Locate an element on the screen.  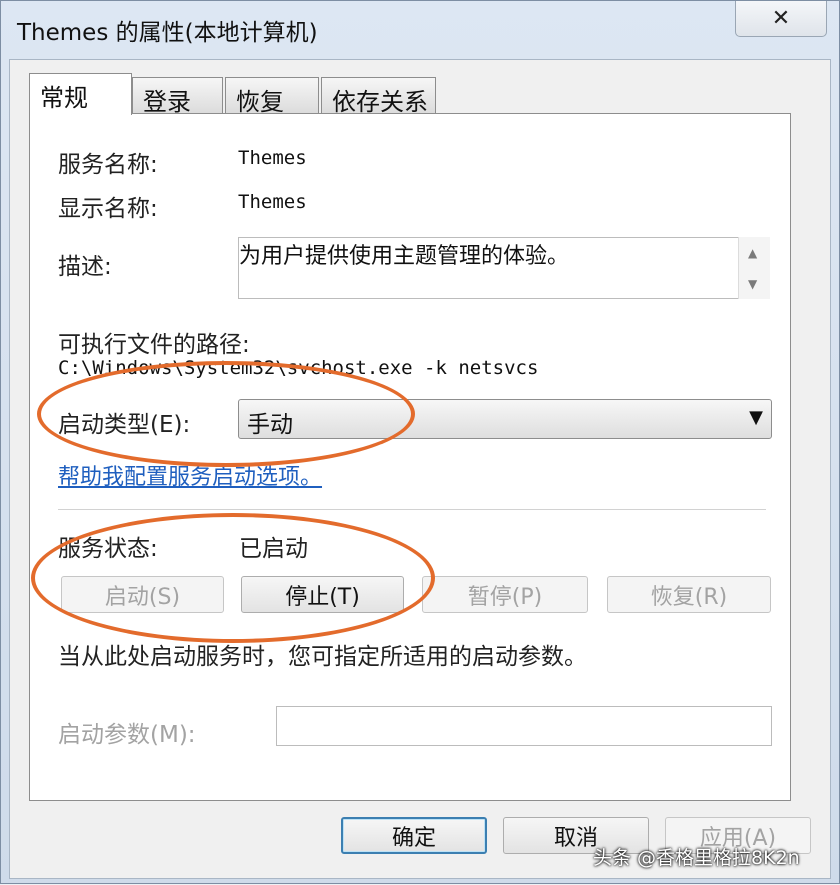
watermark: 头条 @香格里格拉8K2n is located at coordinates (696, 858).